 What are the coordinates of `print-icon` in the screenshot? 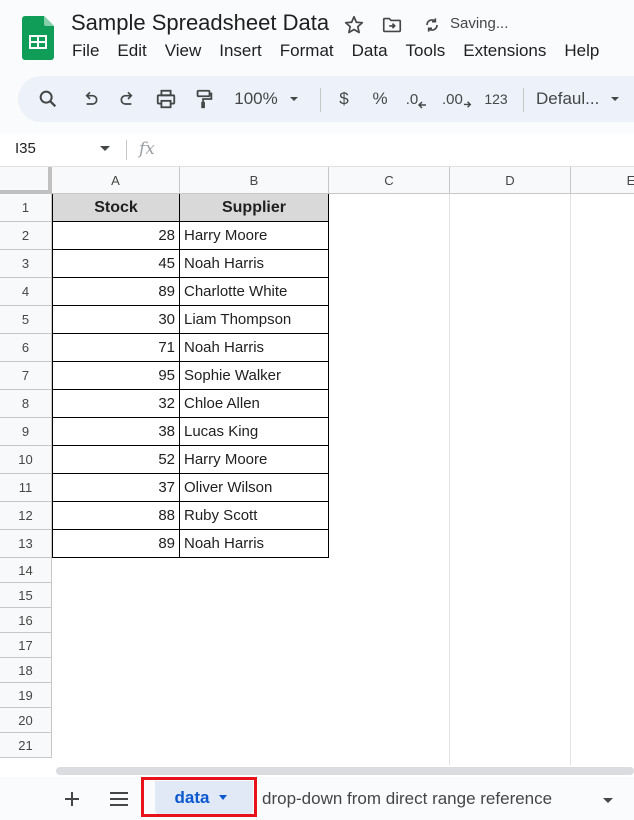 It's located at (166, 99).